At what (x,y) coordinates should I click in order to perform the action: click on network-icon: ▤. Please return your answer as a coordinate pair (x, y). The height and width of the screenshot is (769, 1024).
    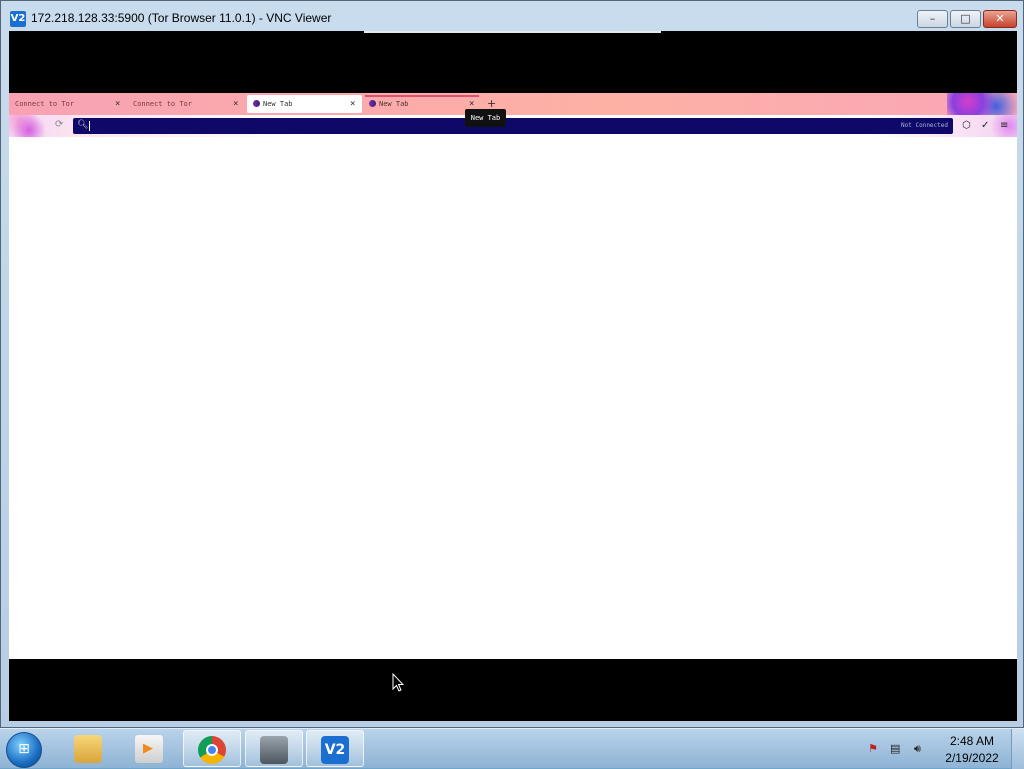
    Looking at the image, I should click on (897, 749).